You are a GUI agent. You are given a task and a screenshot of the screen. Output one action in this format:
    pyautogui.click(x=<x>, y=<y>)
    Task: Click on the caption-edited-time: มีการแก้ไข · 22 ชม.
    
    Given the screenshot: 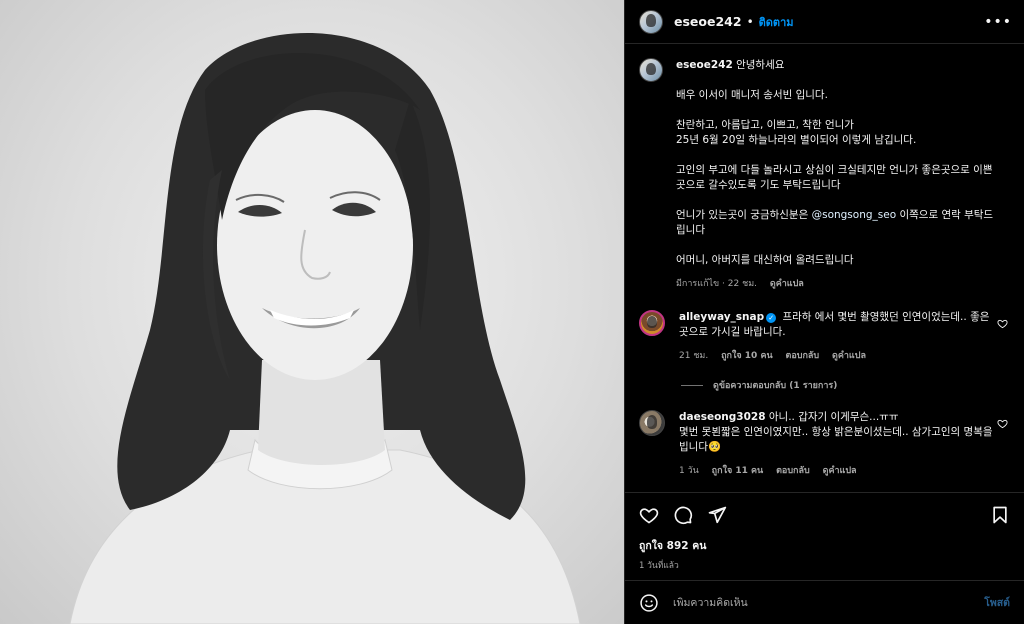 What is the action you would take?
    pyautogui.click(x=716, y=284)
    